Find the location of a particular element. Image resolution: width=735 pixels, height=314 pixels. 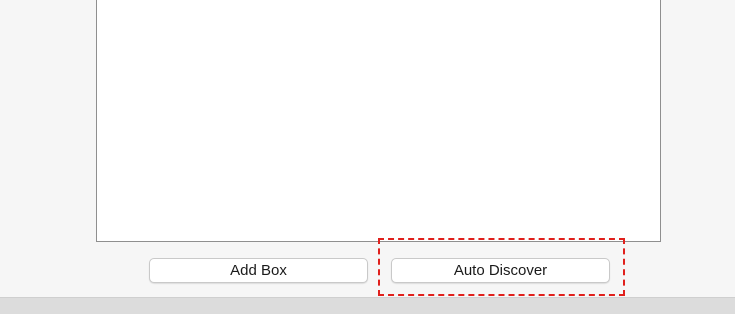

add-box-button: Add Box is located at coordinates (258, 270).